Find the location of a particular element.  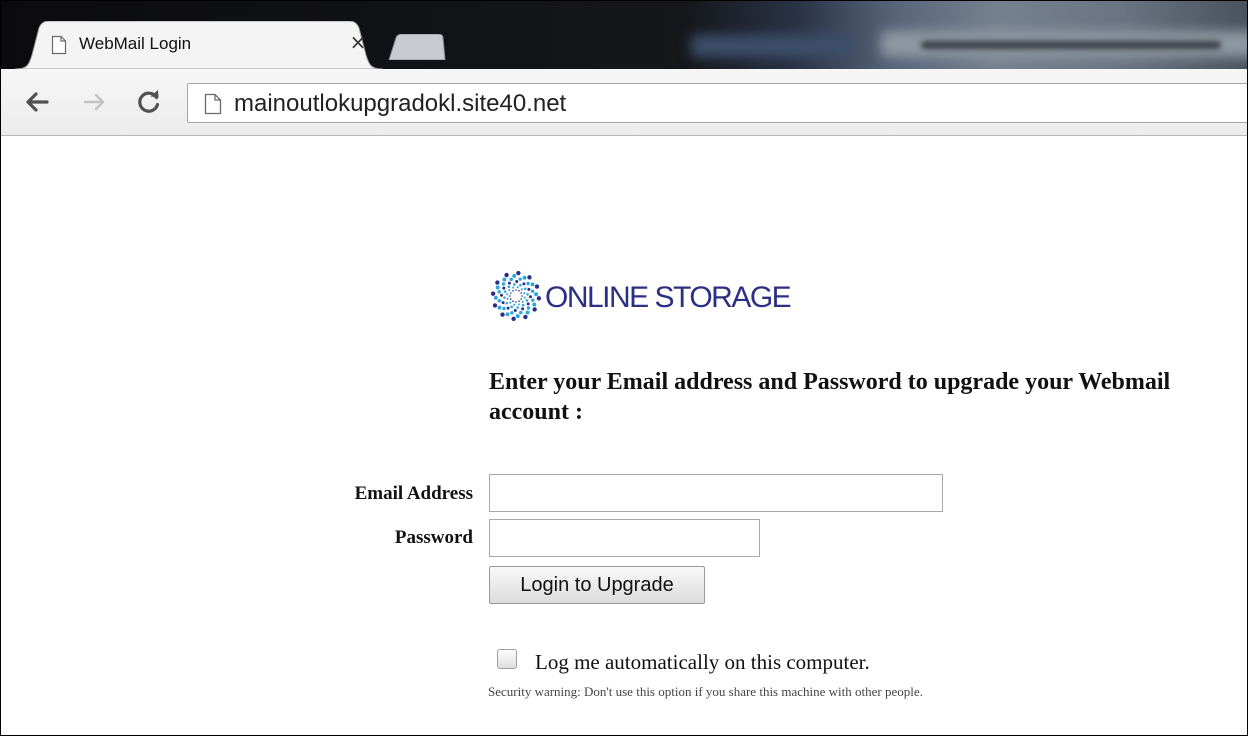

blurred-background is located at coordinates (771, 46).